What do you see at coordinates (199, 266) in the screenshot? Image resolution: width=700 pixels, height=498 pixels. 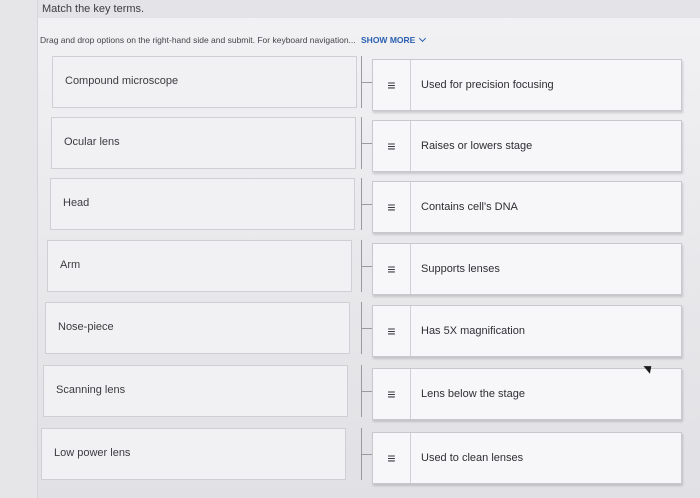 I see `term-box: Arm` at bounding box center [199, 266].